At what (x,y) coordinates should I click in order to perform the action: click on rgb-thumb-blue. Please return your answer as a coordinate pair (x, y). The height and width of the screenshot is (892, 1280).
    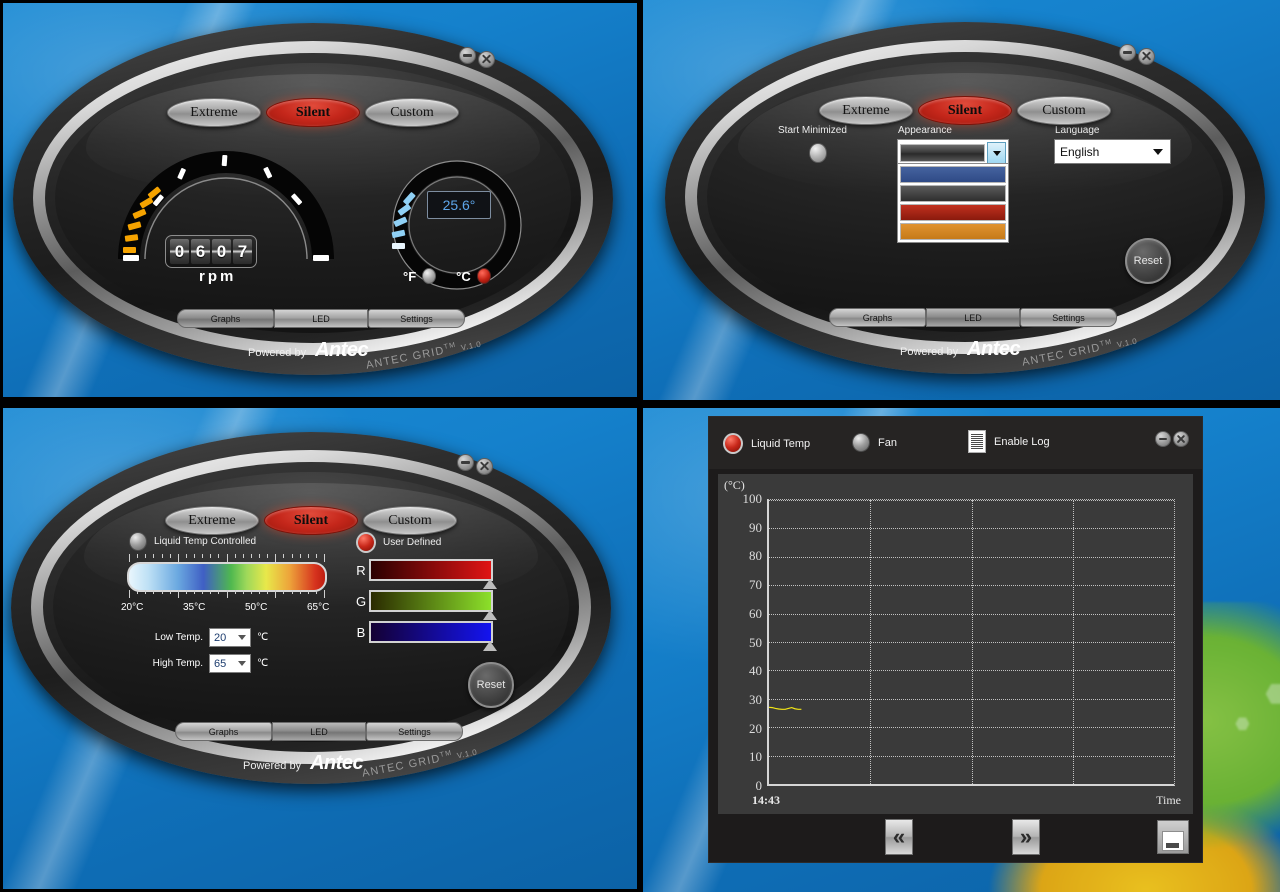
    Looking at the image, I should click on (490, 646).